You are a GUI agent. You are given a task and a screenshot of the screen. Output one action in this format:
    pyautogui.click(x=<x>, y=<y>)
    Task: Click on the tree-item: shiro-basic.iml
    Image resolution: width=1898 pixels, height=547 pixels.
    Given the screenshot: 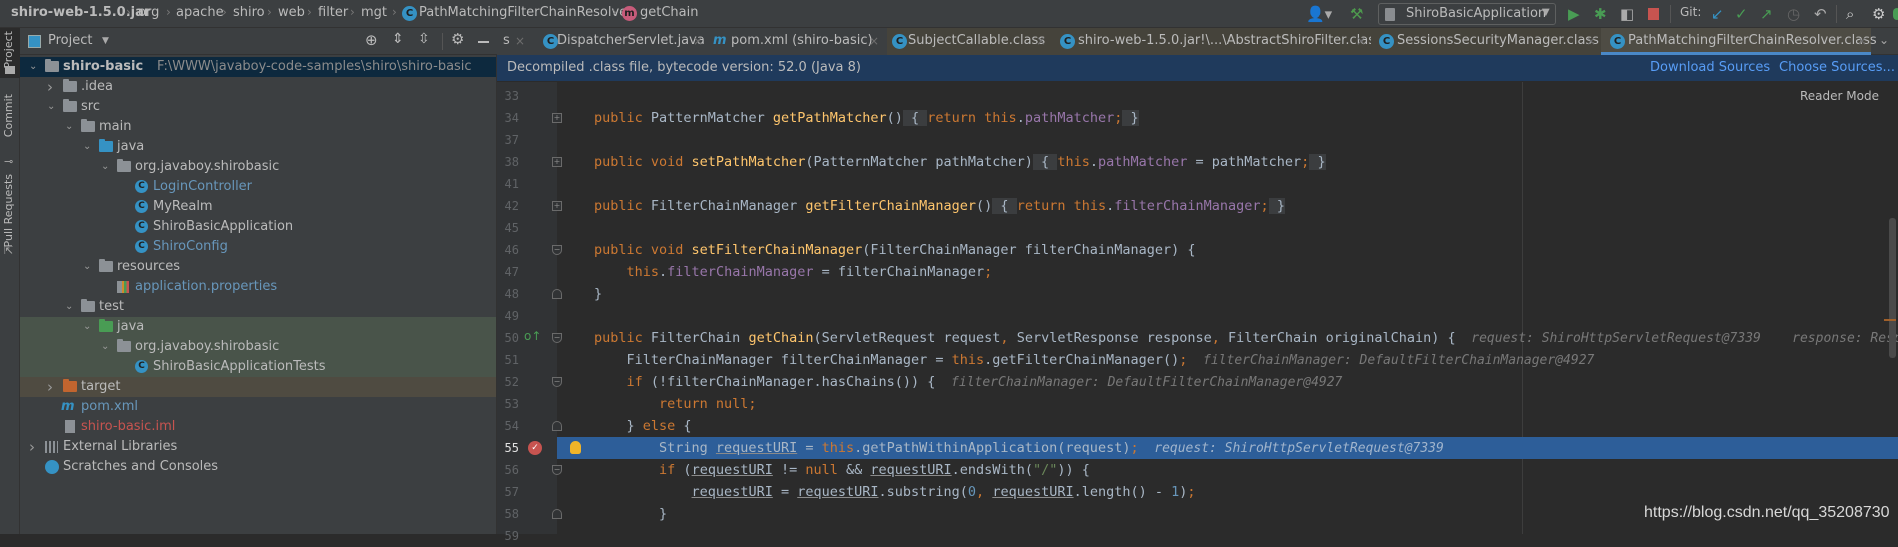 What is the action you would take?
    pyautogui.click(x=258, y=427)
    